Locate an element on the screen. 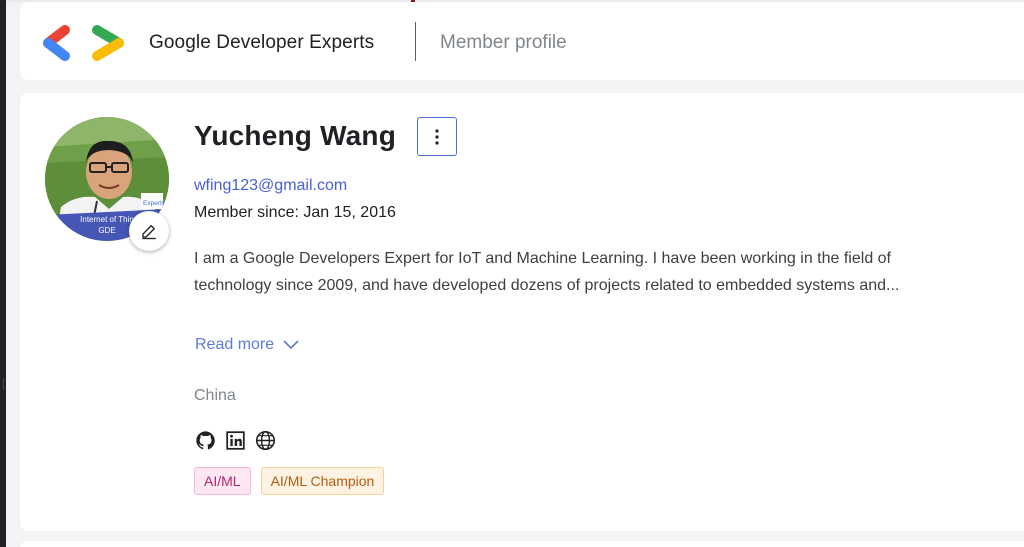 This screenshot has height=547, width=1024. tag-list: AI/ML AI/ML Champion is located at coordinates (289, 481).